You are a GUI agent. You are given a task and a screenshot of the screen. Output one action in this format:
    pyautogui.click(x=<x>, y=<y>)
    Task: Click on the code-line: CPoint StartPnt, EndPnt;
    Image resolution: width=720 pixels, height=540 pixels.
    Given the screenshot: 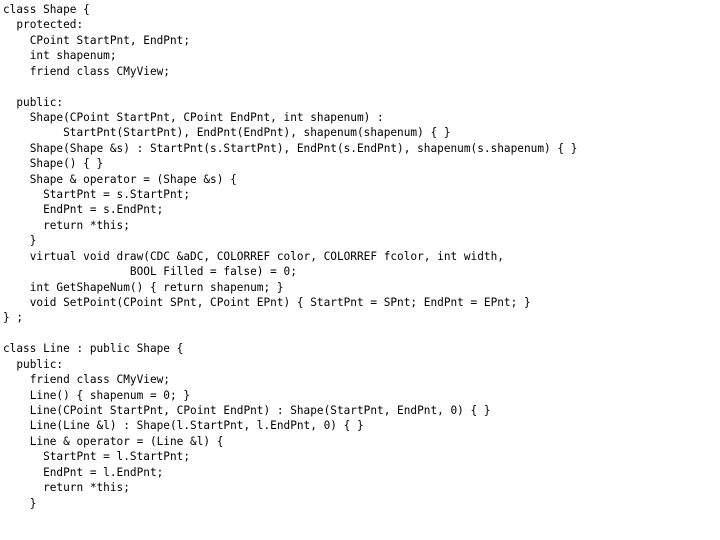 What is the action you would take?
    pyautogui.click(x=97, y=40)
    